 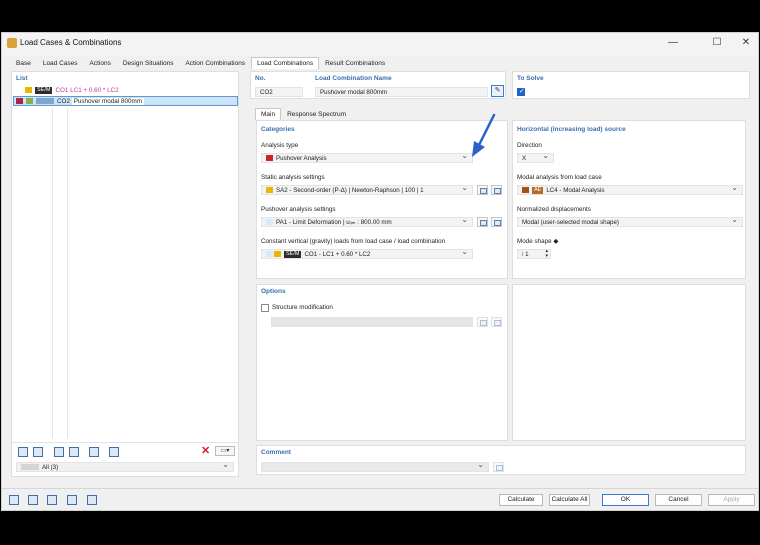 What do you see at coordinates (124, 91) in the screenshot?
I see `list-item: SE/M CO1 LC1 + 0.60 * LC2` at bounding box center [124, 91].